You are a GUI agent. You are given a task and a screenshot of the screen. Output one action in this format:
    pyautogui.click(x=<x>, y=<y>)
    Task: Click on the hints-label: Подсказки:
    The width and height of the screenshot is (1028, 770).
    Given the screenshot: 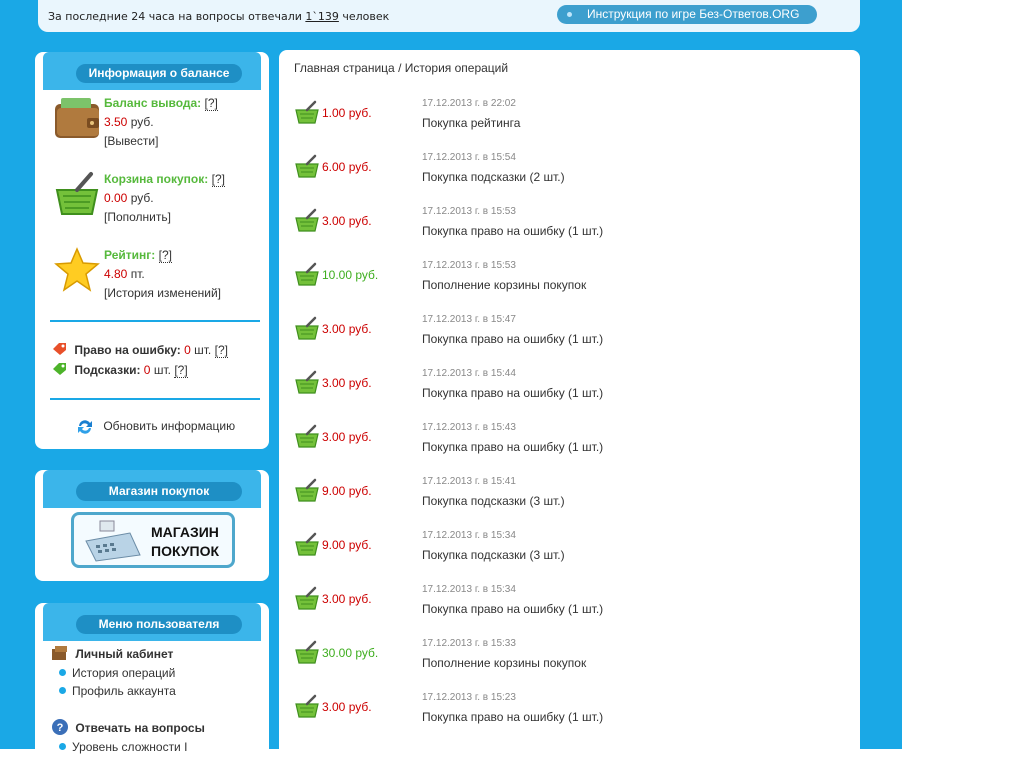 What is the action you would take?
    pyautogui.click(x=107, y=370)
    